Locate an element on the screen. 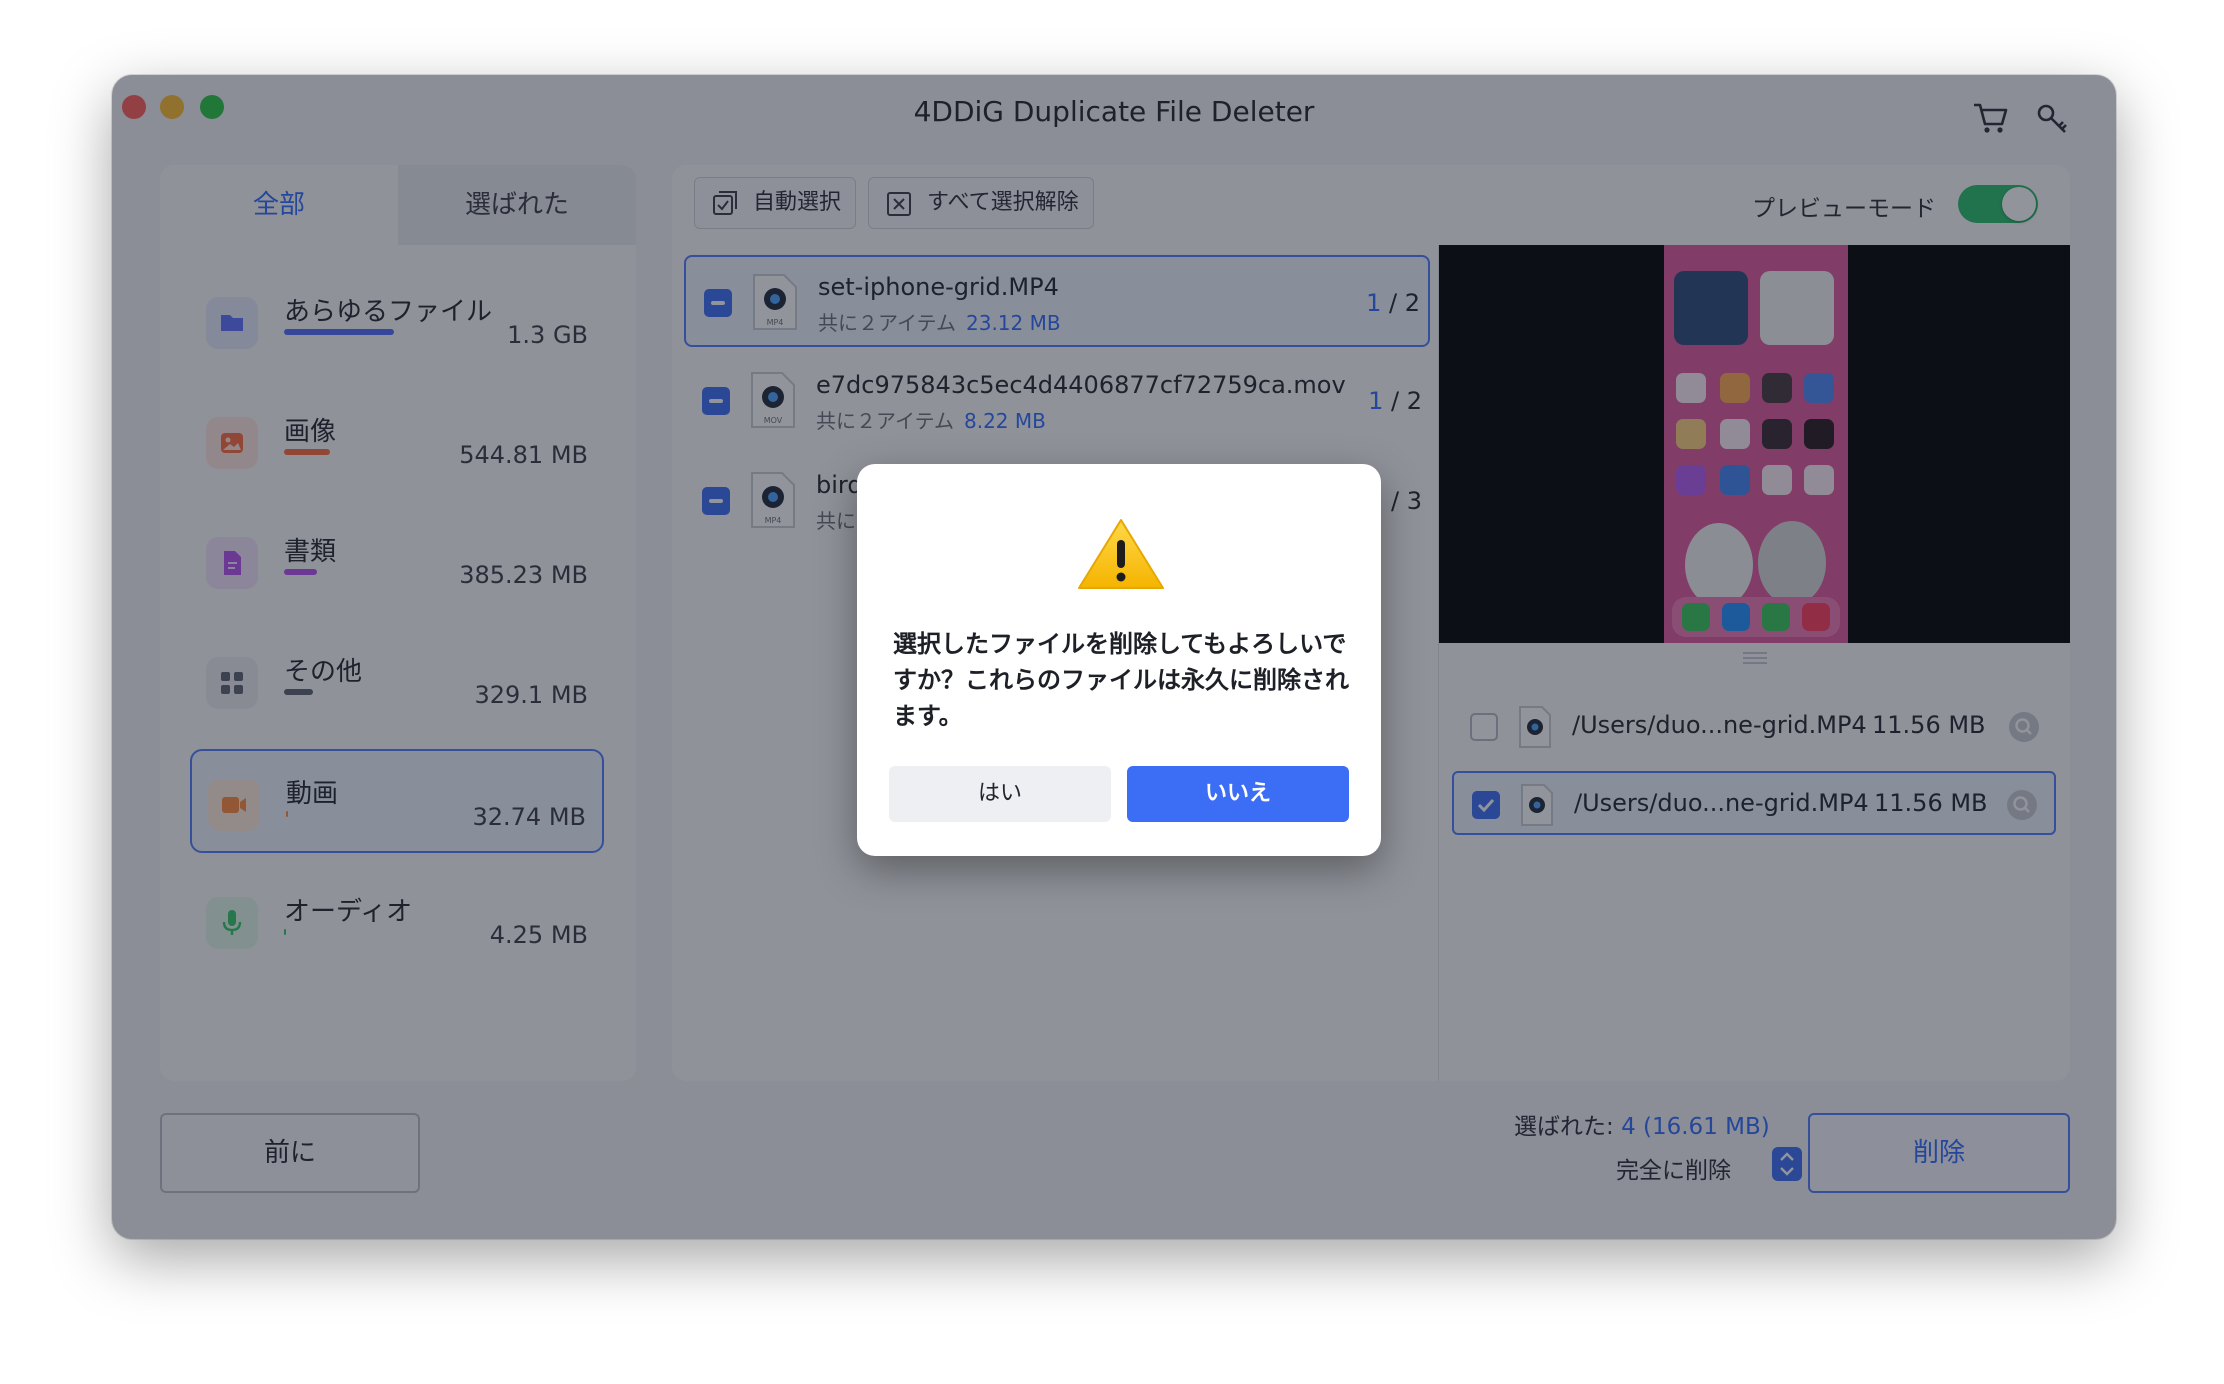  dialog-yes-button: はい is located at coordinates (1000, 794).